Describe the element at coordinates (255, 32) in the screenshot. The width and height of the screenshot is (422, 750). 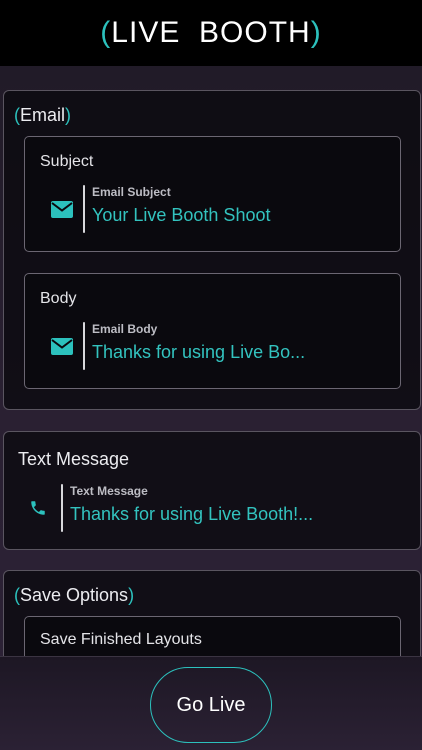
I see `title-word-booth: BOOTH` at that location.